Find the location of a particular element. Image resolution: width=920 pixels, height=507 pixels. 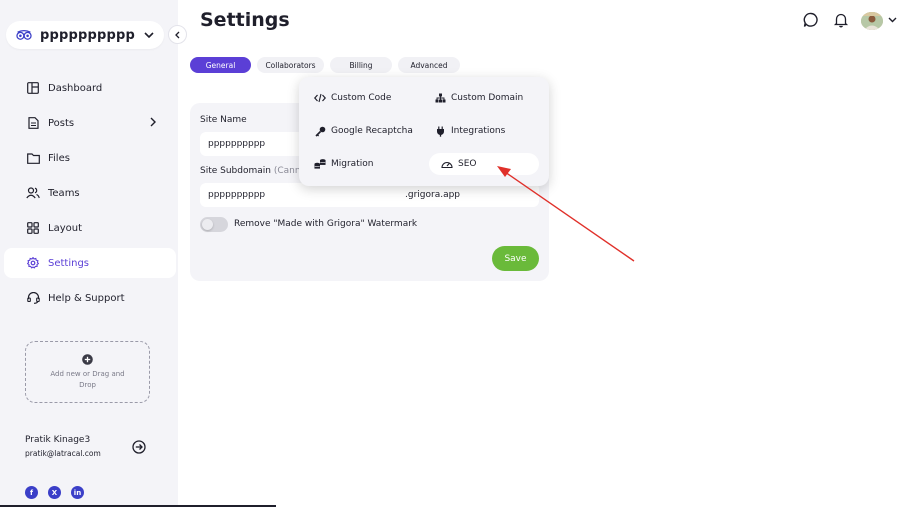

menu-item-label: Custom Domain is located at coordinates (487, 98).